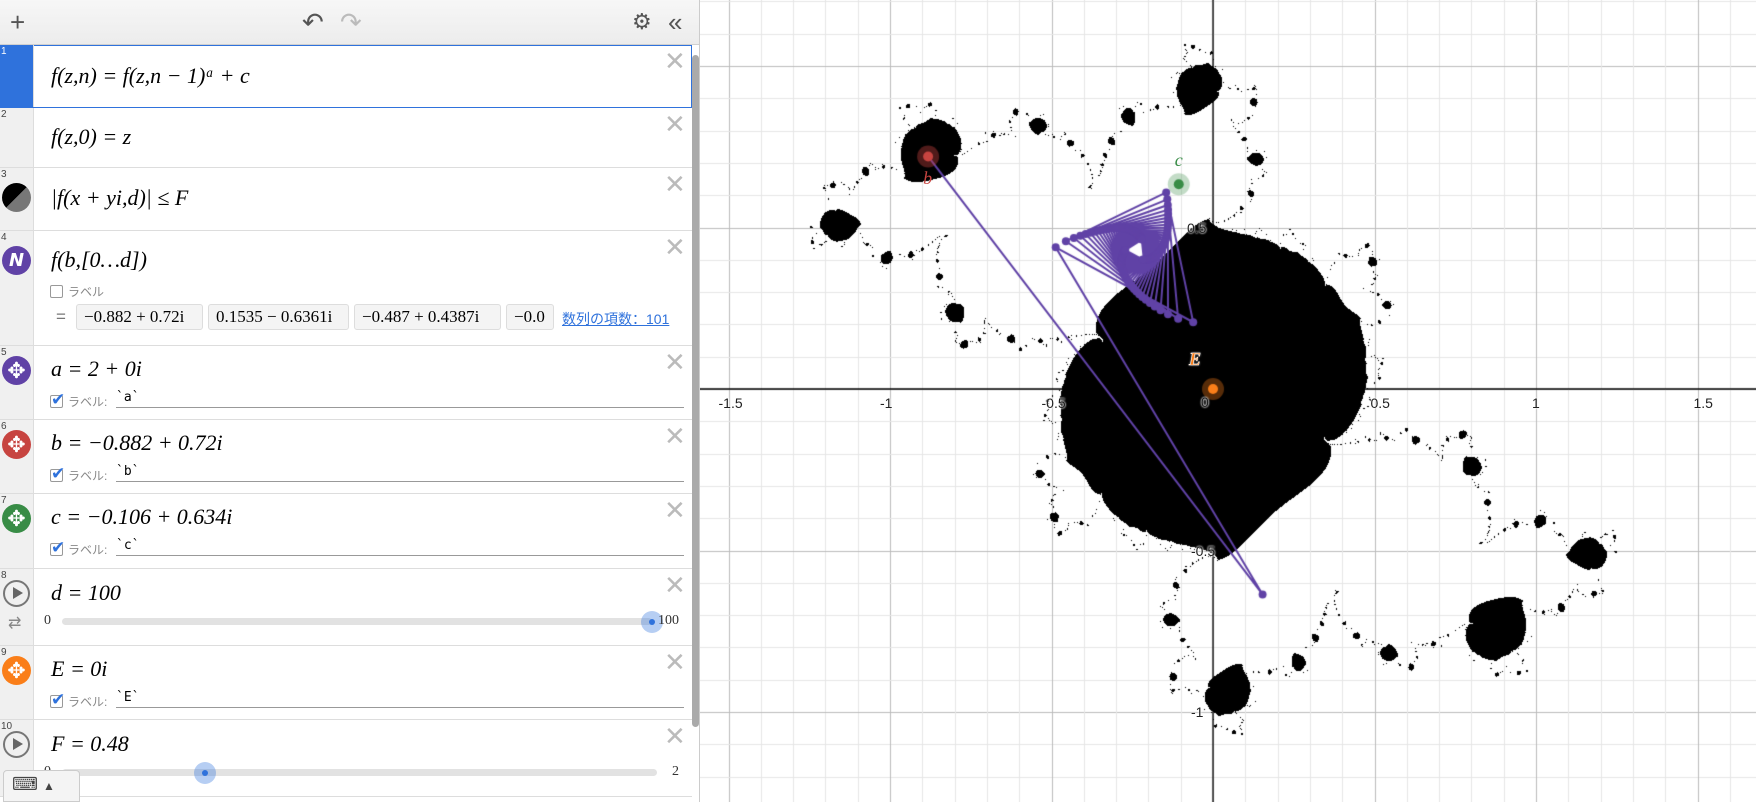 The width and height of the screenshot is (1756, 802). I want to click on scrollbar, so click(695, 391).